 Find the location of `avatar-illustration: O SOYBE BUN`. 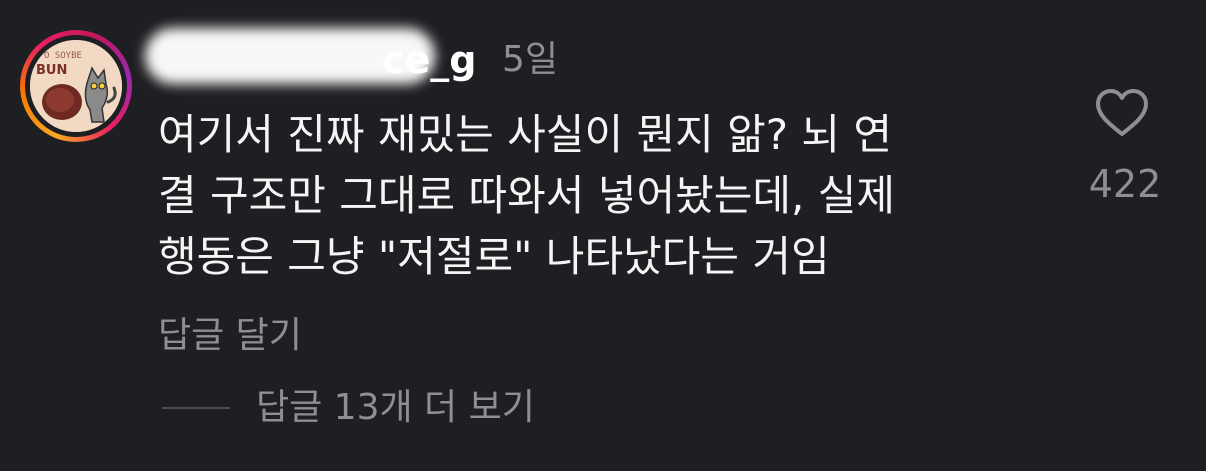

avatar-illustration: O SOYBE BUN is located at coordinates (76, 86).